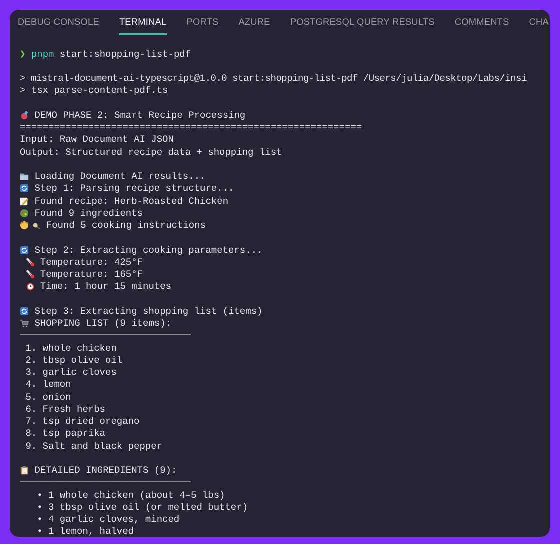 This screenshot has height=544, width=560. I want to click on output-line: Temperature: 165°F, so click(91, 274).